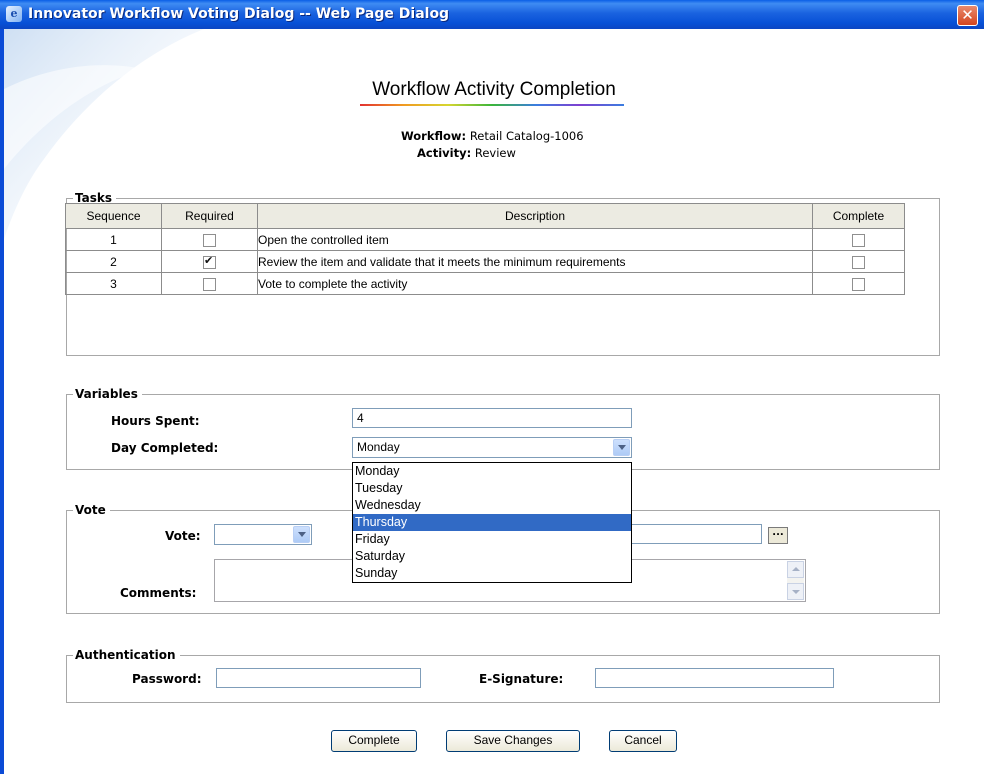  Describe the element at coordinates (535, 216) in the screenshot. I see `col-description: Description` at that location.